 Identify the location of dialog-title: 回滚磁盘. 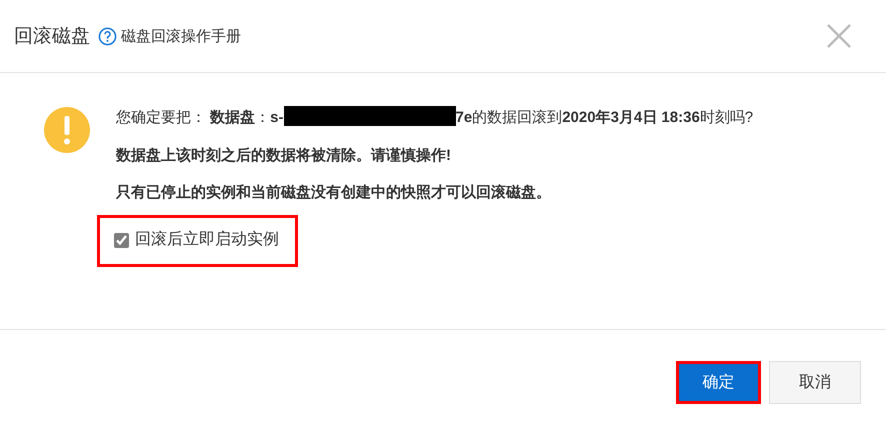
(52, 37).